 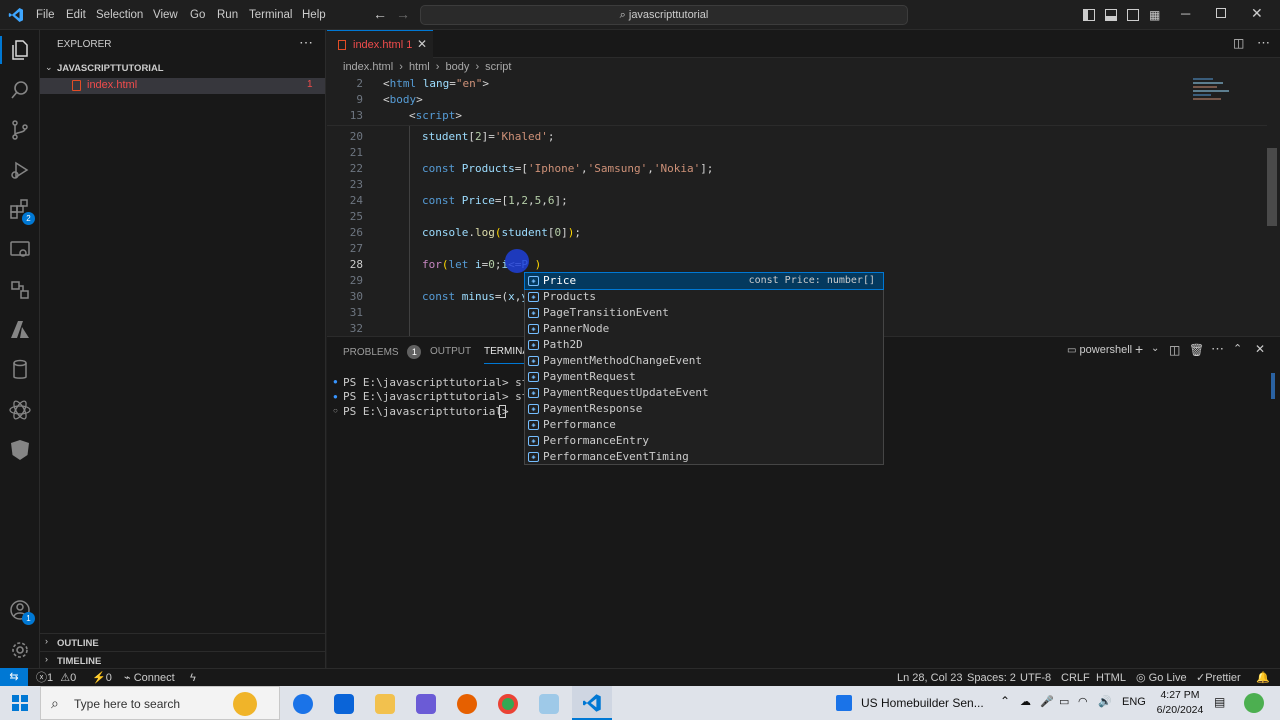 I want to click on code-line: <html lang="en">, so click(x=436, y=84).